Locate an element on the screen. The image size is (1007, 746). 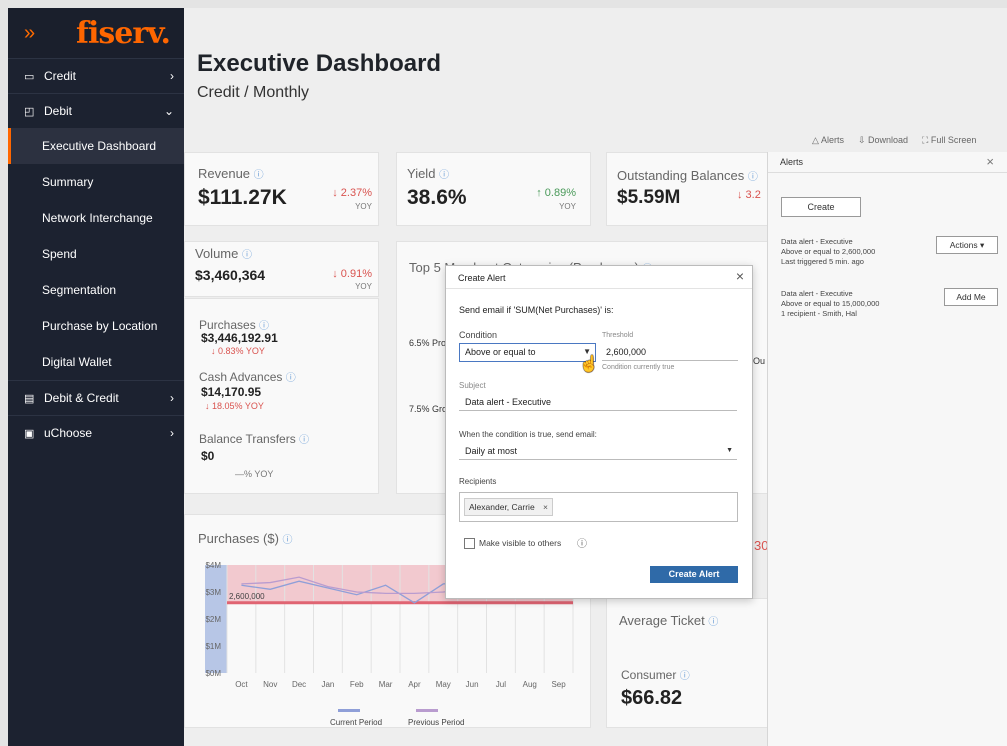
alerts-button: △ Alerts is located at coordinates (828, 140).